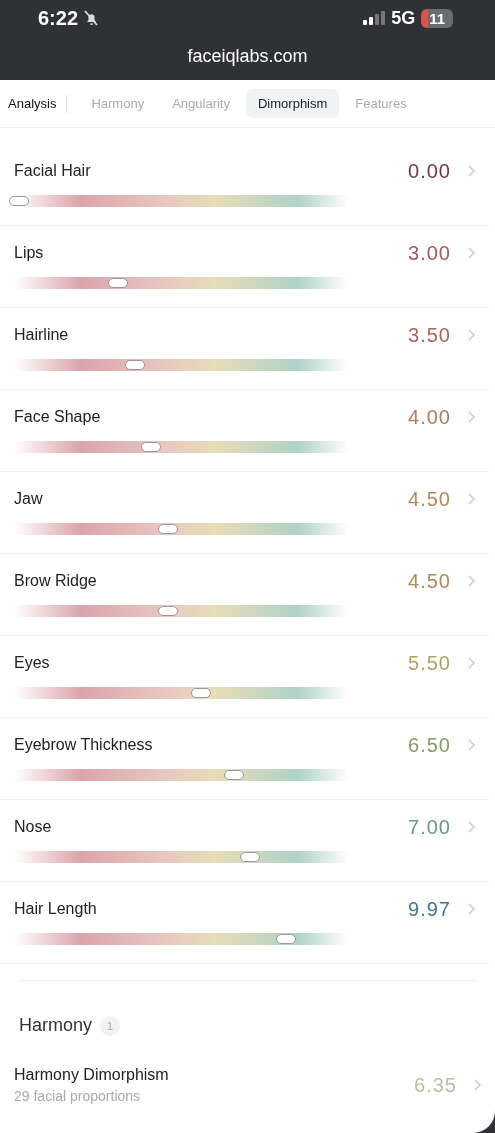  What do you see at coordinates (381, 103) in the screenshot?
I see `tab: Features` at bounding box center [381, 103].